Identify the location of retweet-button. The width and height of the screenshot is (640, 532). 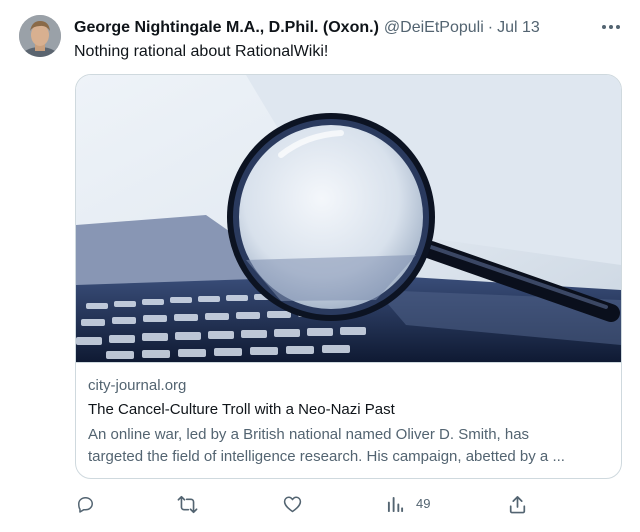
(187, 504).